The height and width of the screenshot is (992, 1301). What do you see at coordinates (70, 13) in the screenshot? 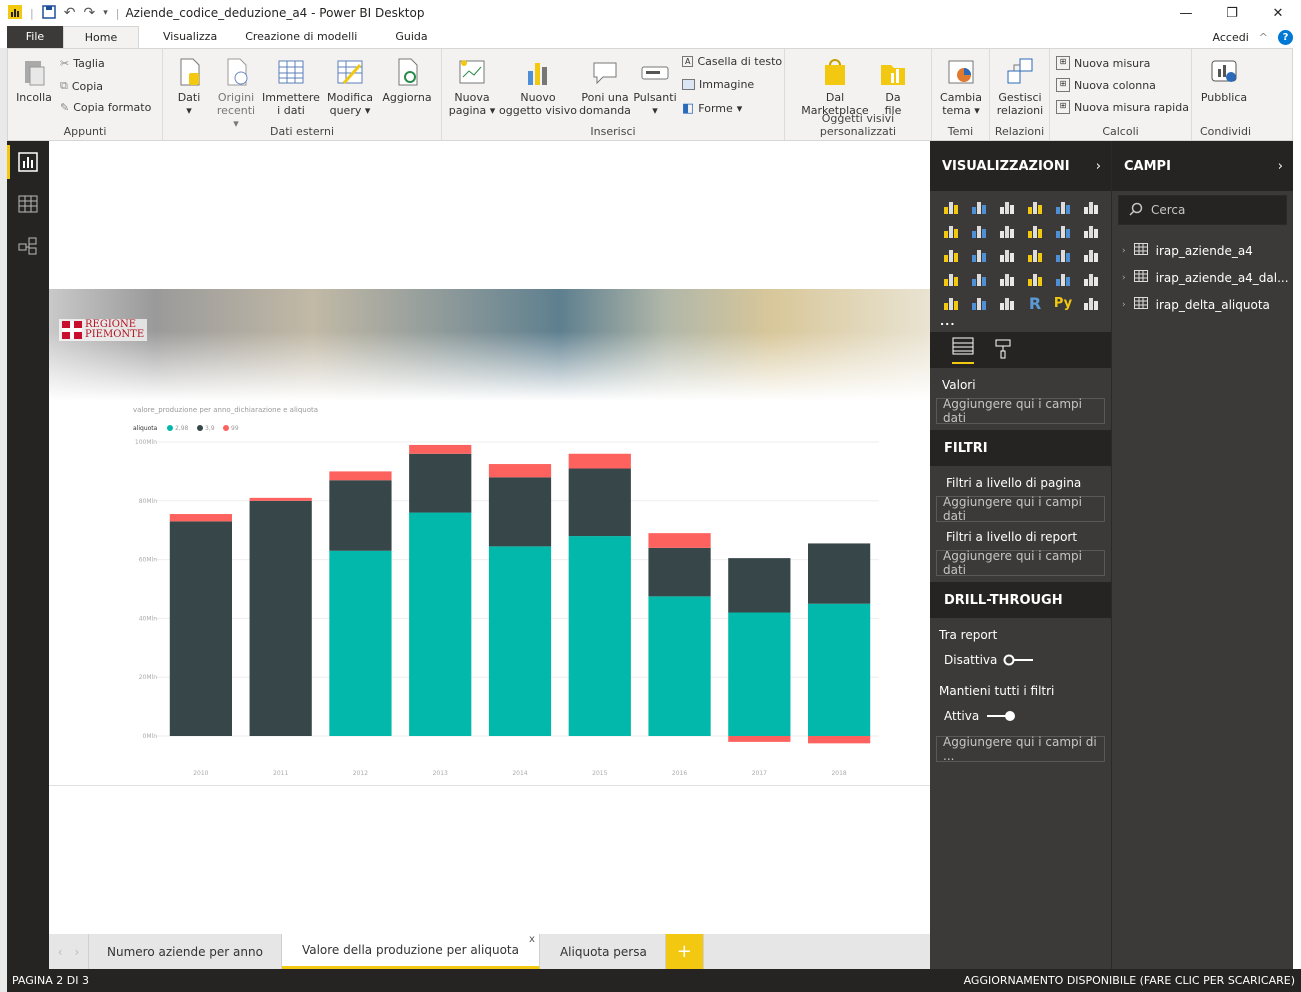
I see `undo-icon: ↶` at bounding box center [70, 13].